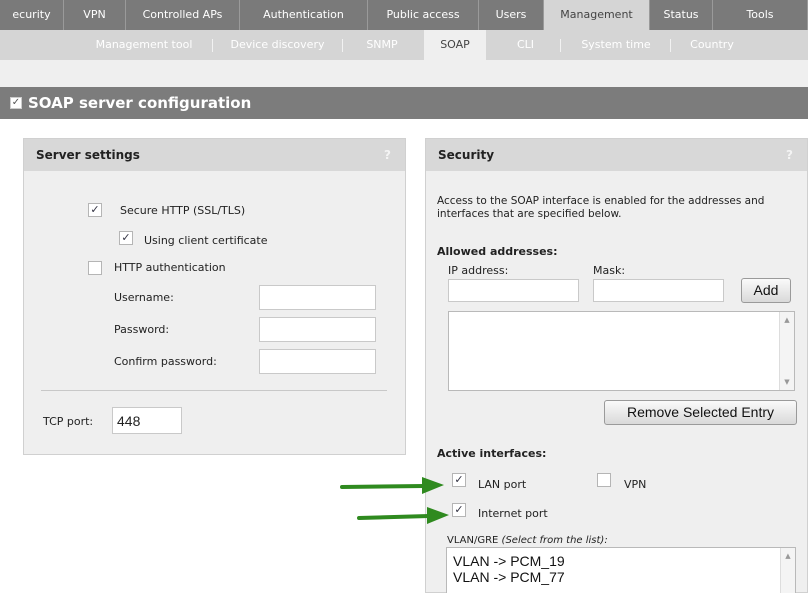 This screenshot has height=593, width=808. Describe the element at coordinates (497, 251) in the screenshot. I see `allowed-addresses-title: Allowed addresses:` at that location.